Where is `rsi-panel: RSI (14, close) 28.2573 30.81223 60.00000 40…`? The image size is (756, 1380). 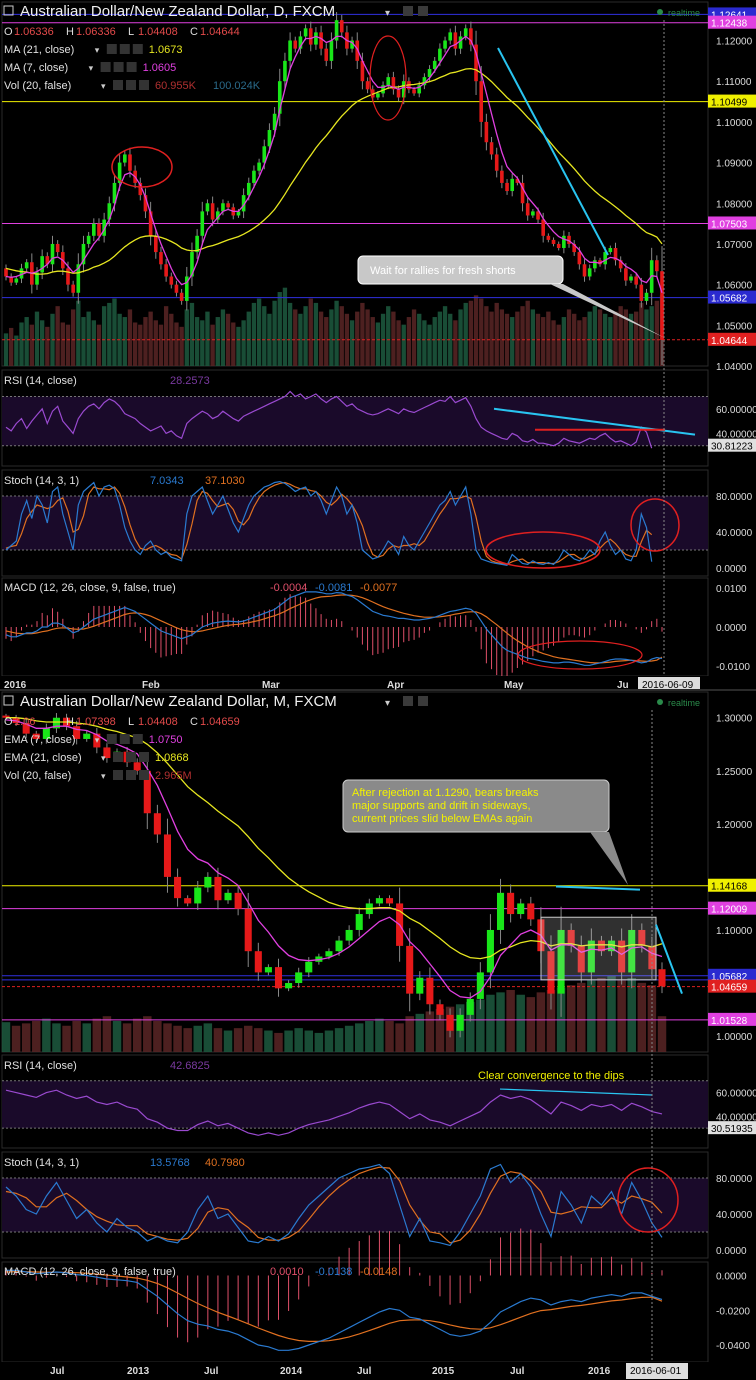
rsi-panel: RSI (14, close) 28.2573 30.81223 60.00000 40… is located at coordinates (378, 418).